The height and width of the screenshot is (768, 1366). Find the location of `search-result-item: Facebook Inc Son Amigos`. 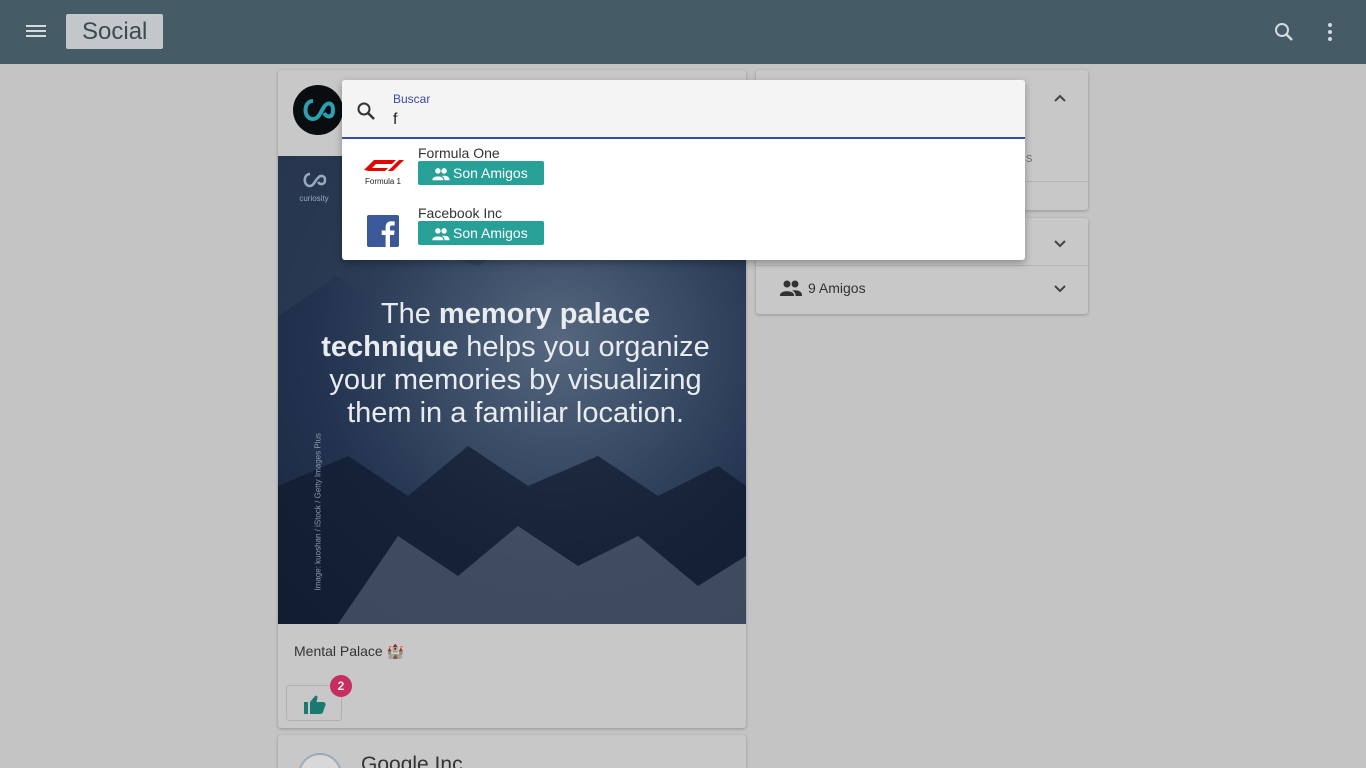

search-result-item: Facebook Inc Son Amigos is located at coordinates (683, 231).